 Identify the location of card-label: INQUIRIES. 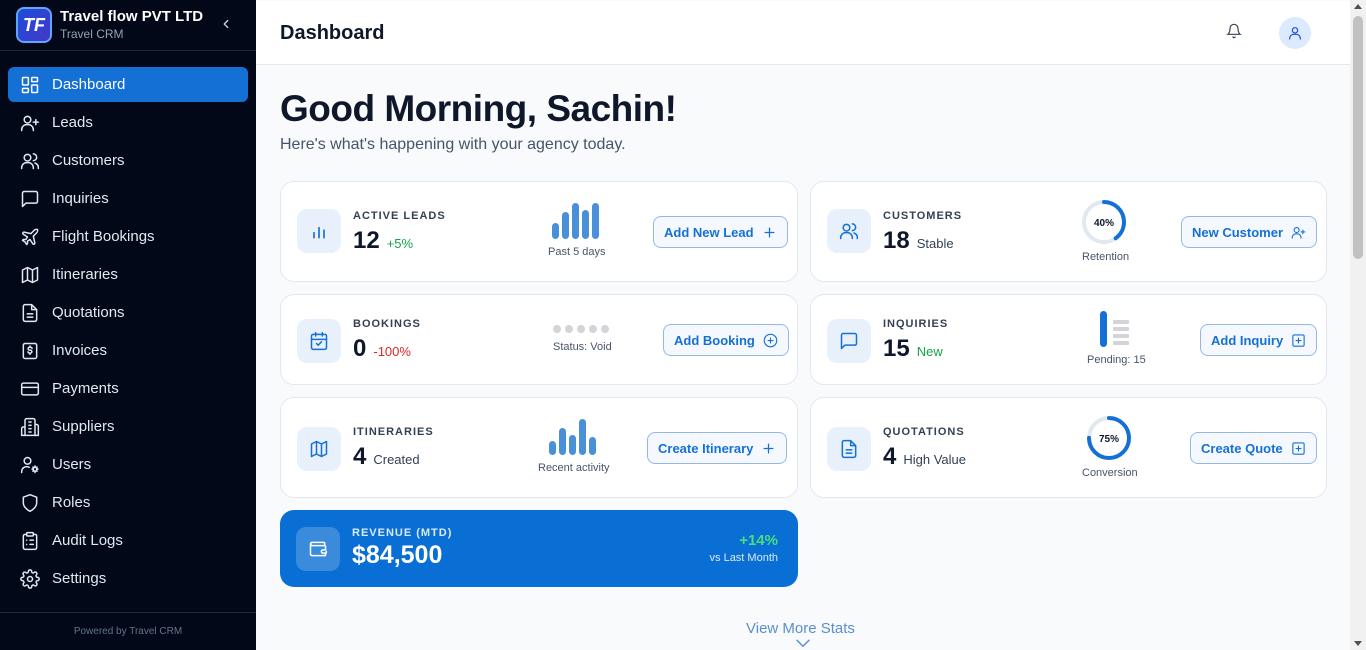
(916, 324).